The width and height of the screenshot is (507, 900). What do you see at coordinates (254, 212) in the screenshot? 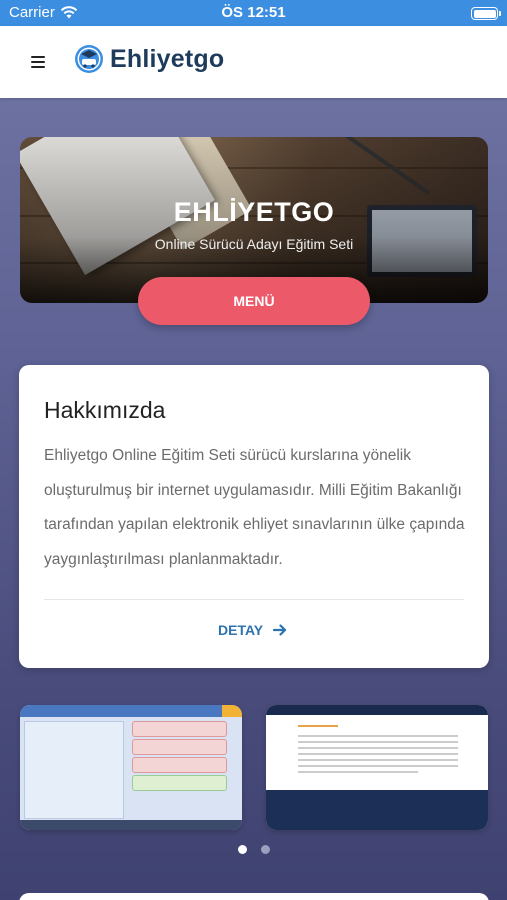
I see `hero-title: EHLİYETGO` at bounding box center [254, 212].